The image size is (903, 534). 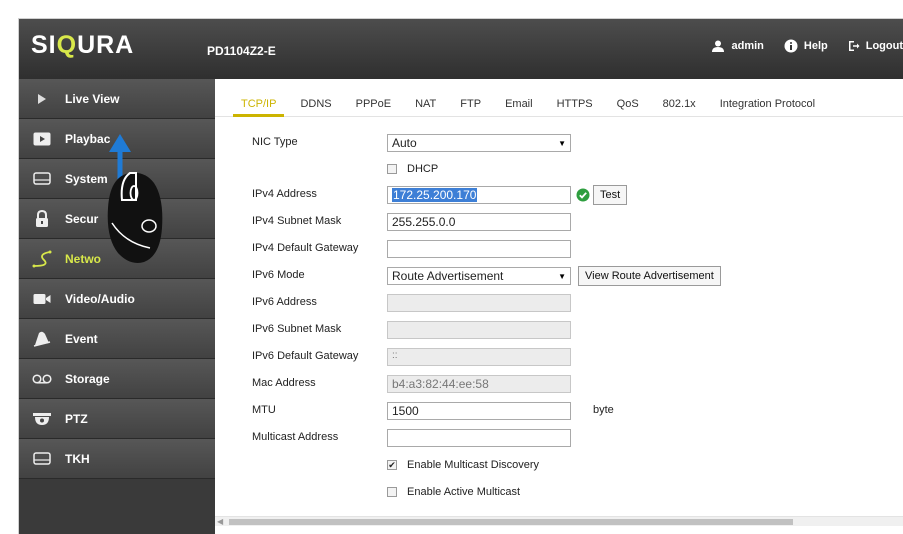 I want to click on ipv4-address-label: IPv4 Address, so click(x=284, y=194).